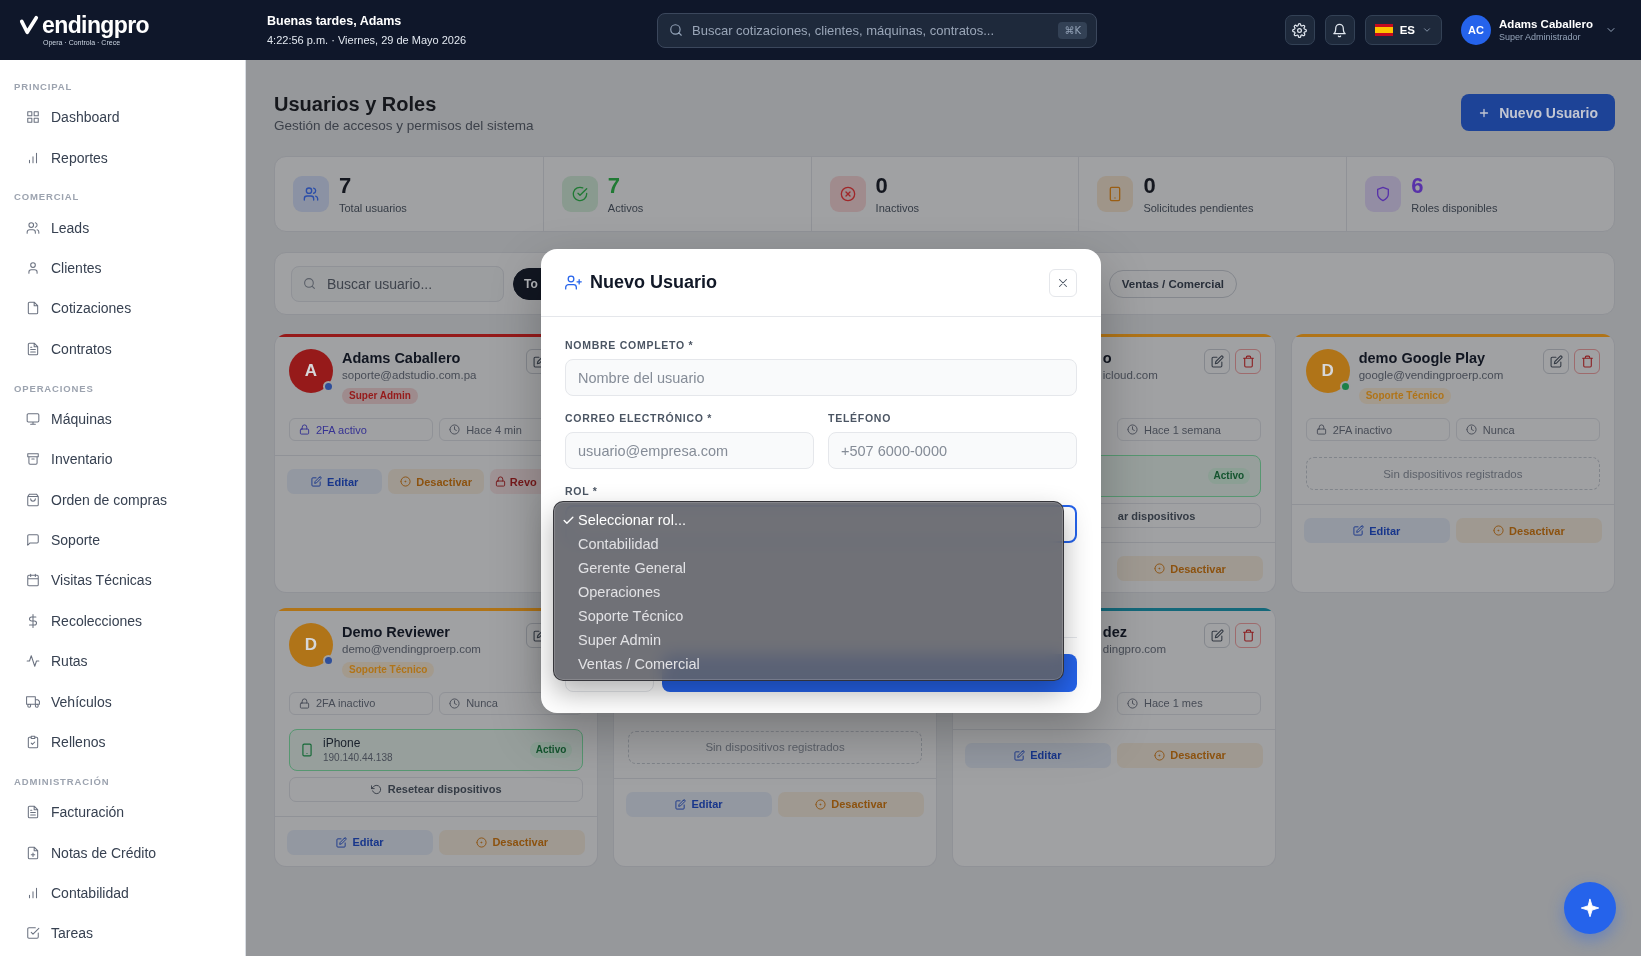  Describe the element at coordinates (1538, 112) in the screenshot. I see `new-user-button: Nuevo Usuario` at that location.